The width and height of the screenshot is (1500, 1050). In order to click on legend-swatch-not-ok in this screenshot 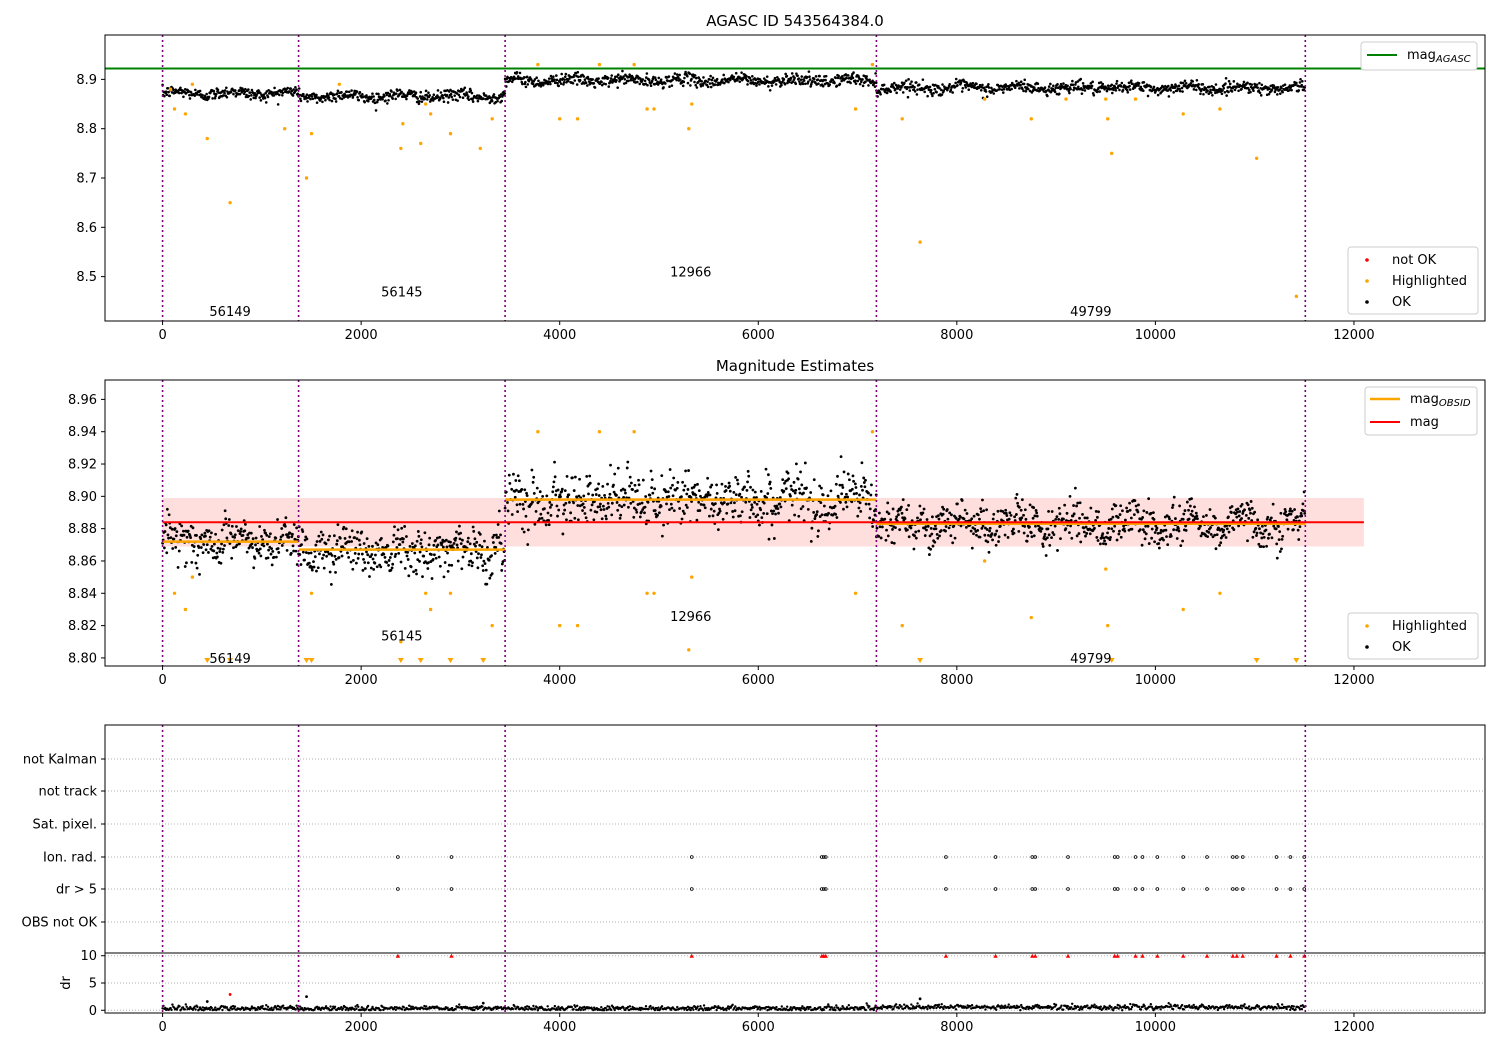, I will do `click(1367, 260)`.